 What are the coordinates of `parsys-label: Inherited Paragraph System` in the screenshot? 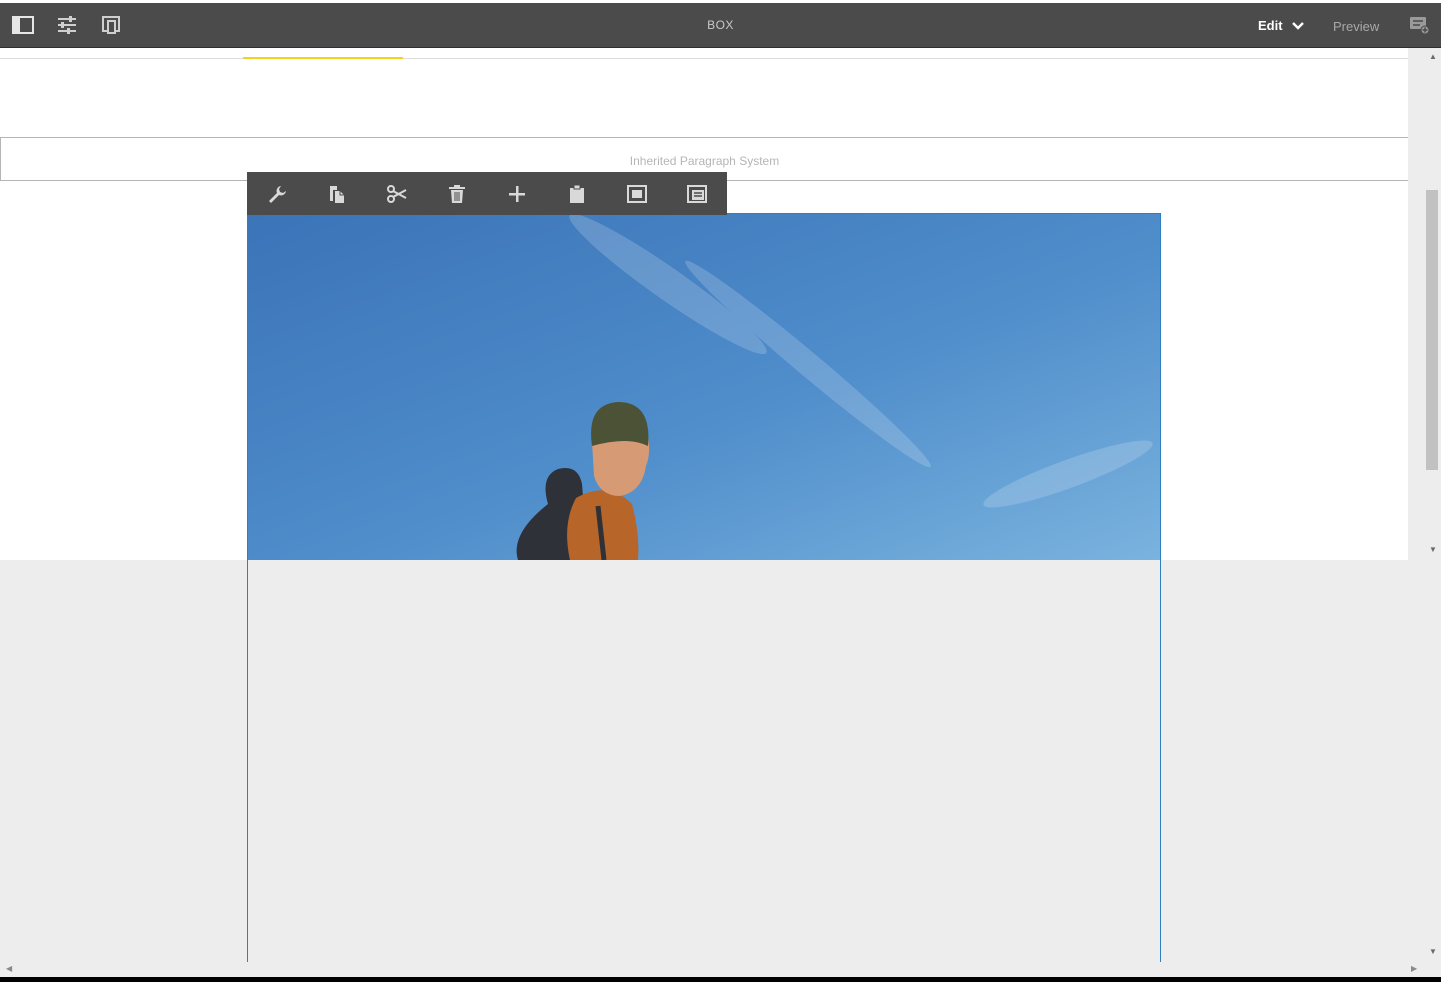 It's located at (704, 161).